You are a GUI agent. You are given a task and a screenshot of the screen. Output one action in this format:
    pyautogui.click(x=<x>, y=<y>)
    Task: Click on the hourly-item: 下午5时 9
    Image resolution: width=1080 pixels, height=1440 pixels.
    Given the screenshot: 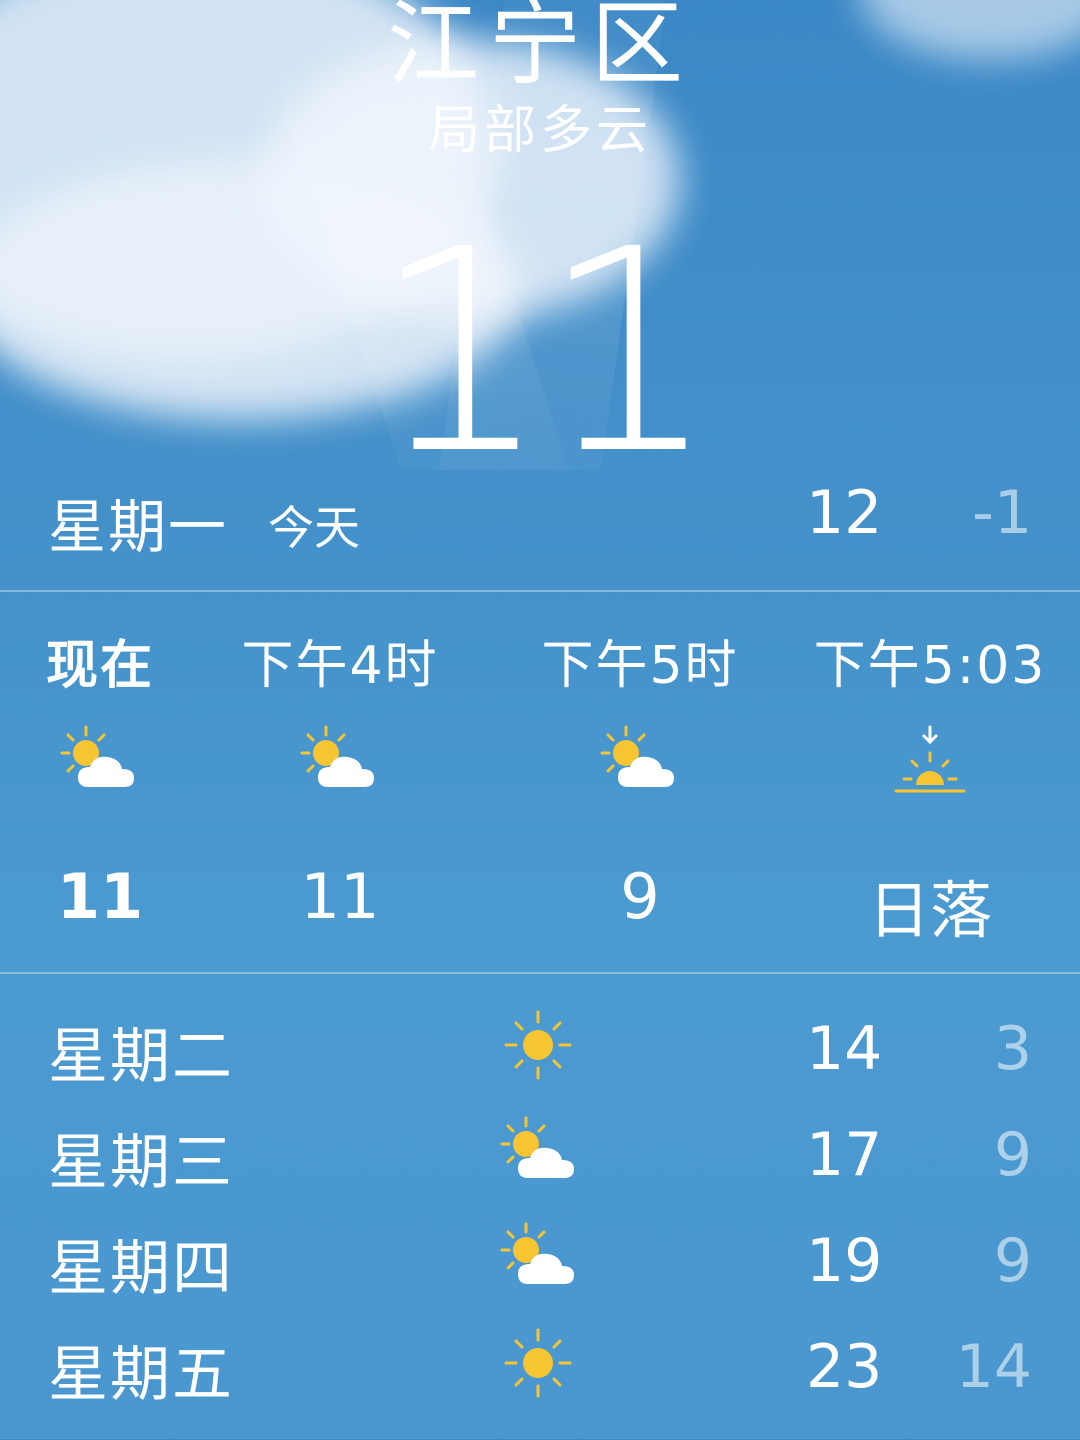 What is the action you would take?
    pyautogui.click(x=640, y=784)
    